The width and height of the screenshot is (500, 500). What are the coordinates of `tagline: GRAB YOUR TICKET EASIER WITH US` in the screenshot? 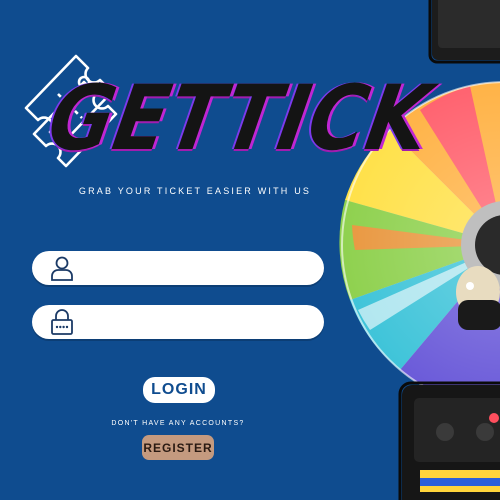 It's located at (195, 191).